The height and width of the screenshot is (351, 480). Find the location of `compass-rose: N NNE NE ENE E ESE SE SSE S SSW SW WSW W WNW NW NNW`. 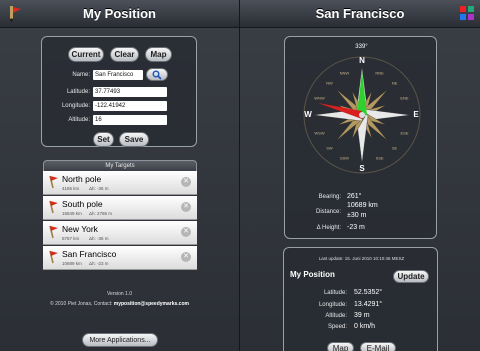

compass-rose: N NNE NE ENE E ESE SE SSE S SSW SW WSW W WNW NW NNW is located at coordinates (362, 115).